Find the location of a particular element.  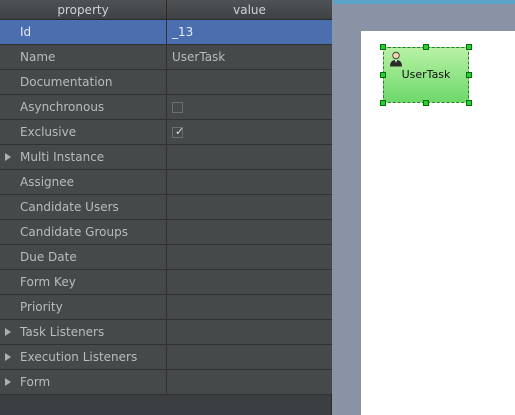

editor-tab-accent is located at coordinates (424, 2).